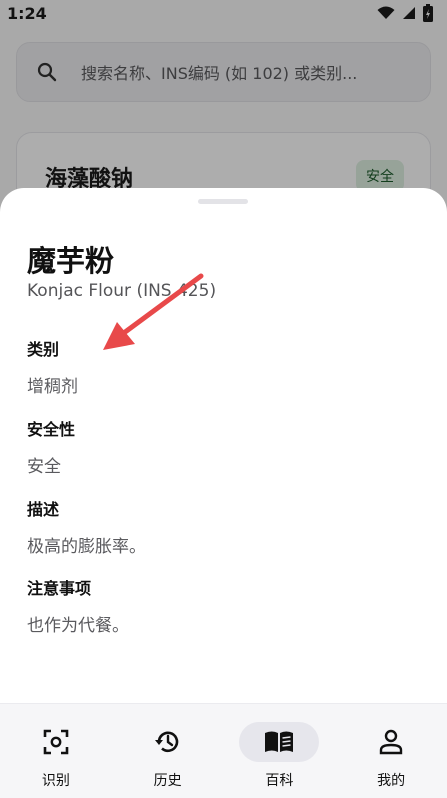 This screenshot has height=798, width=447. What do you see at coordinates (44, 467) in the screenshot?
I see `field-value: 安全` at bounding box center [44, 467].